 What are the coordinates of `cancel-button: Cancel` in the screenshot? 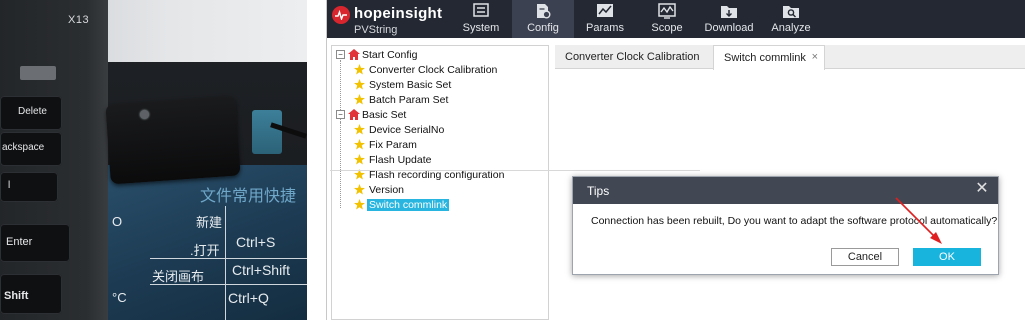 It's located at (865, 257).